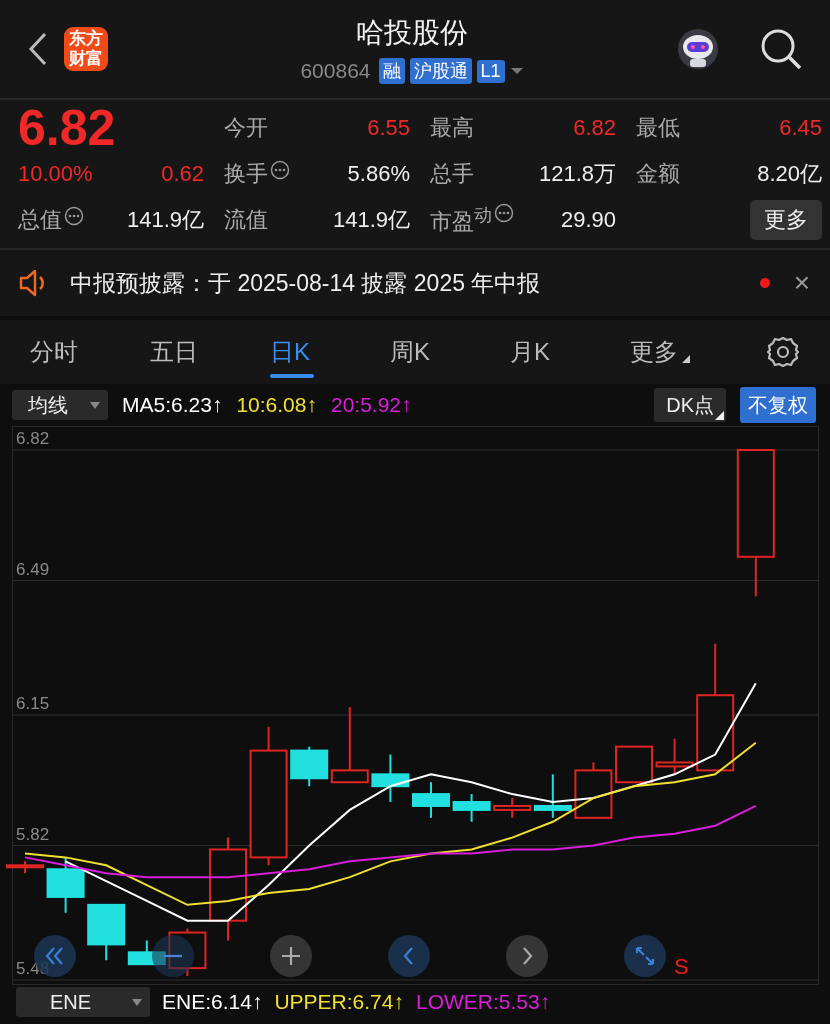  What do you see at coordinates (483, 1002) in the screenshot?
I see `indicator-legend: LOWER:5.53↑` at bounding box center [483, 1002].